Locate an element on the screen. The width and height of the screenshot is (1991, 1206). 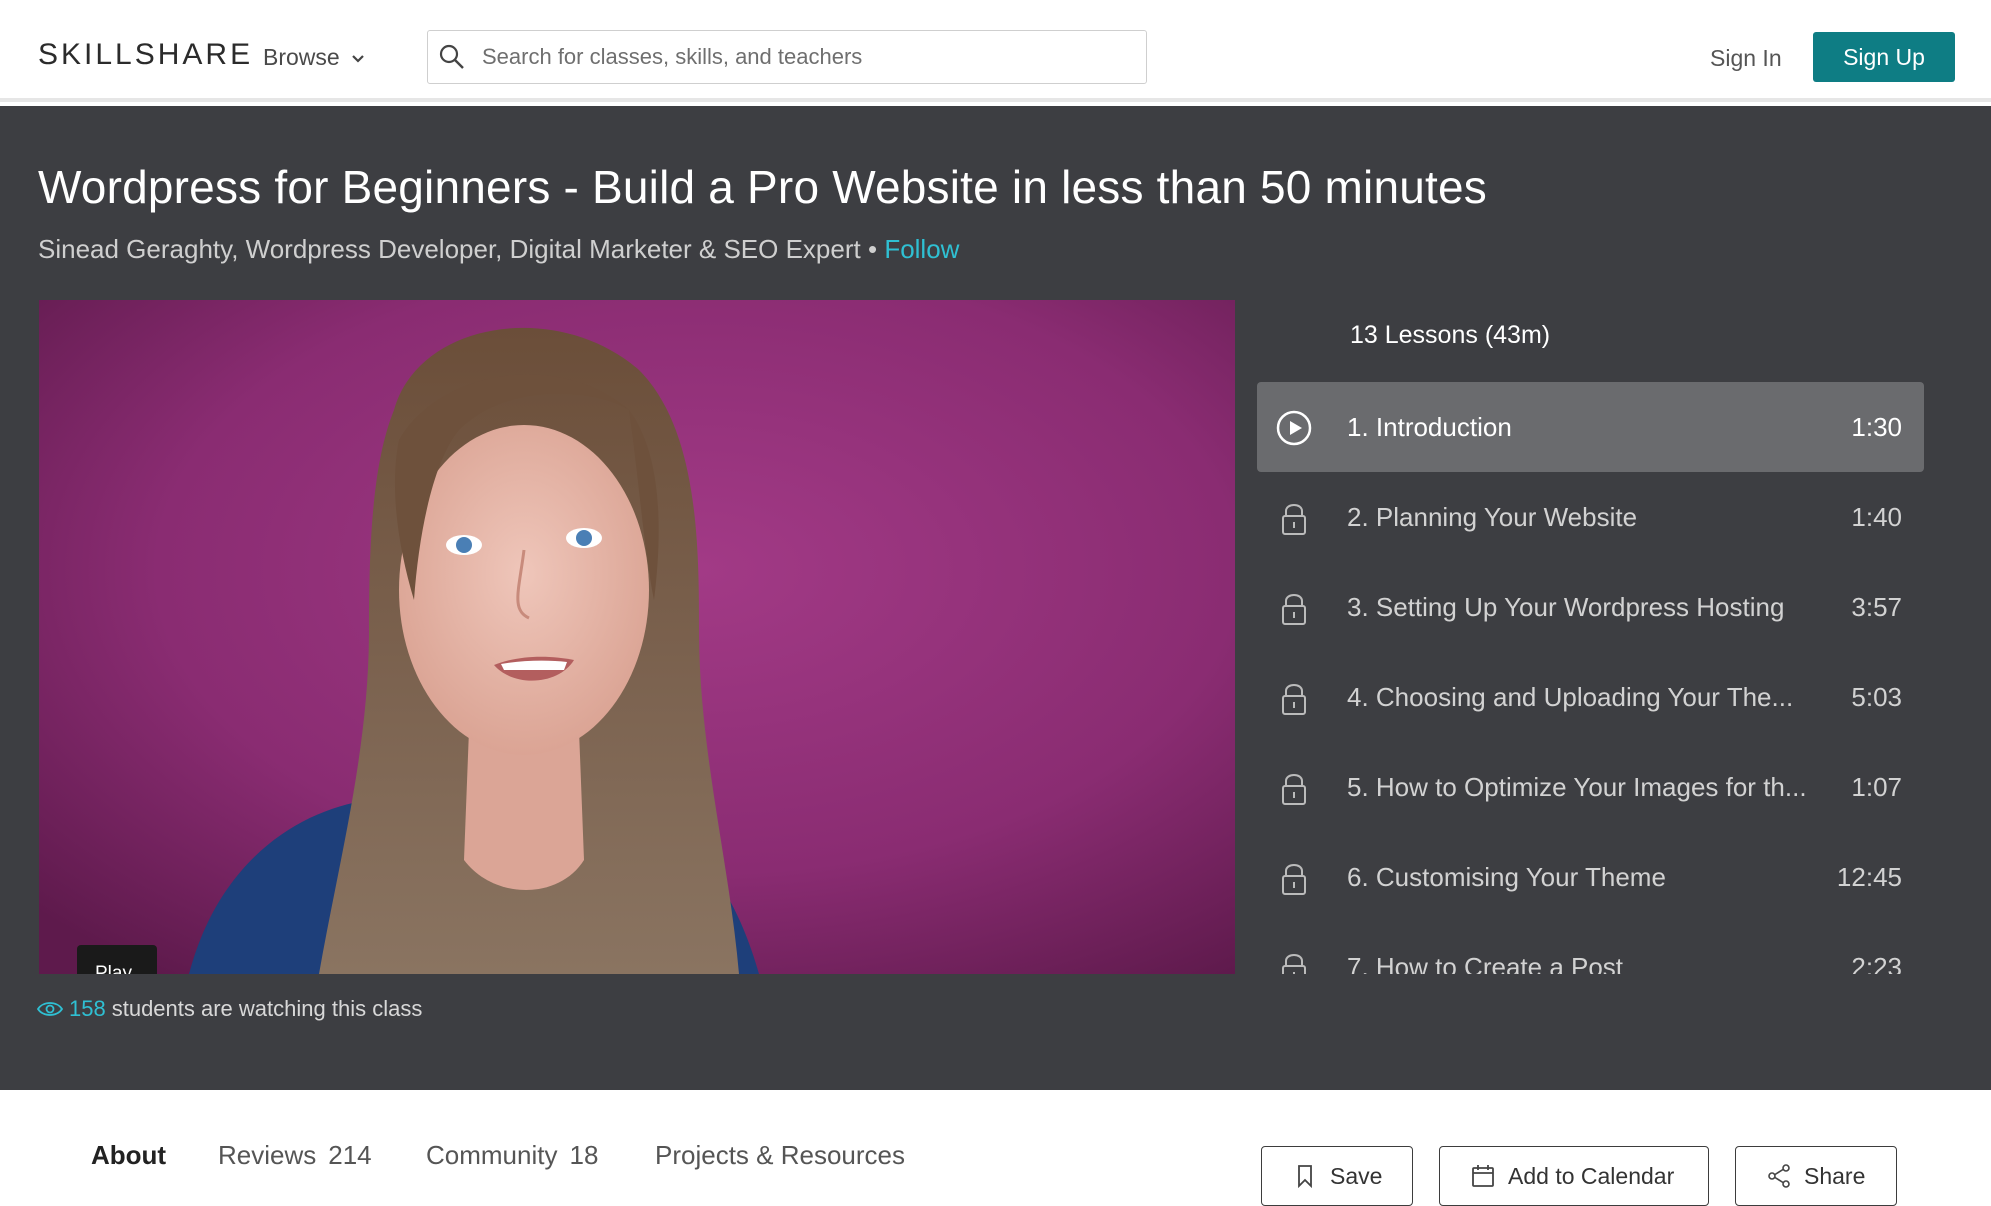
bookmark-icon is located at coordinates (1305, 1177).